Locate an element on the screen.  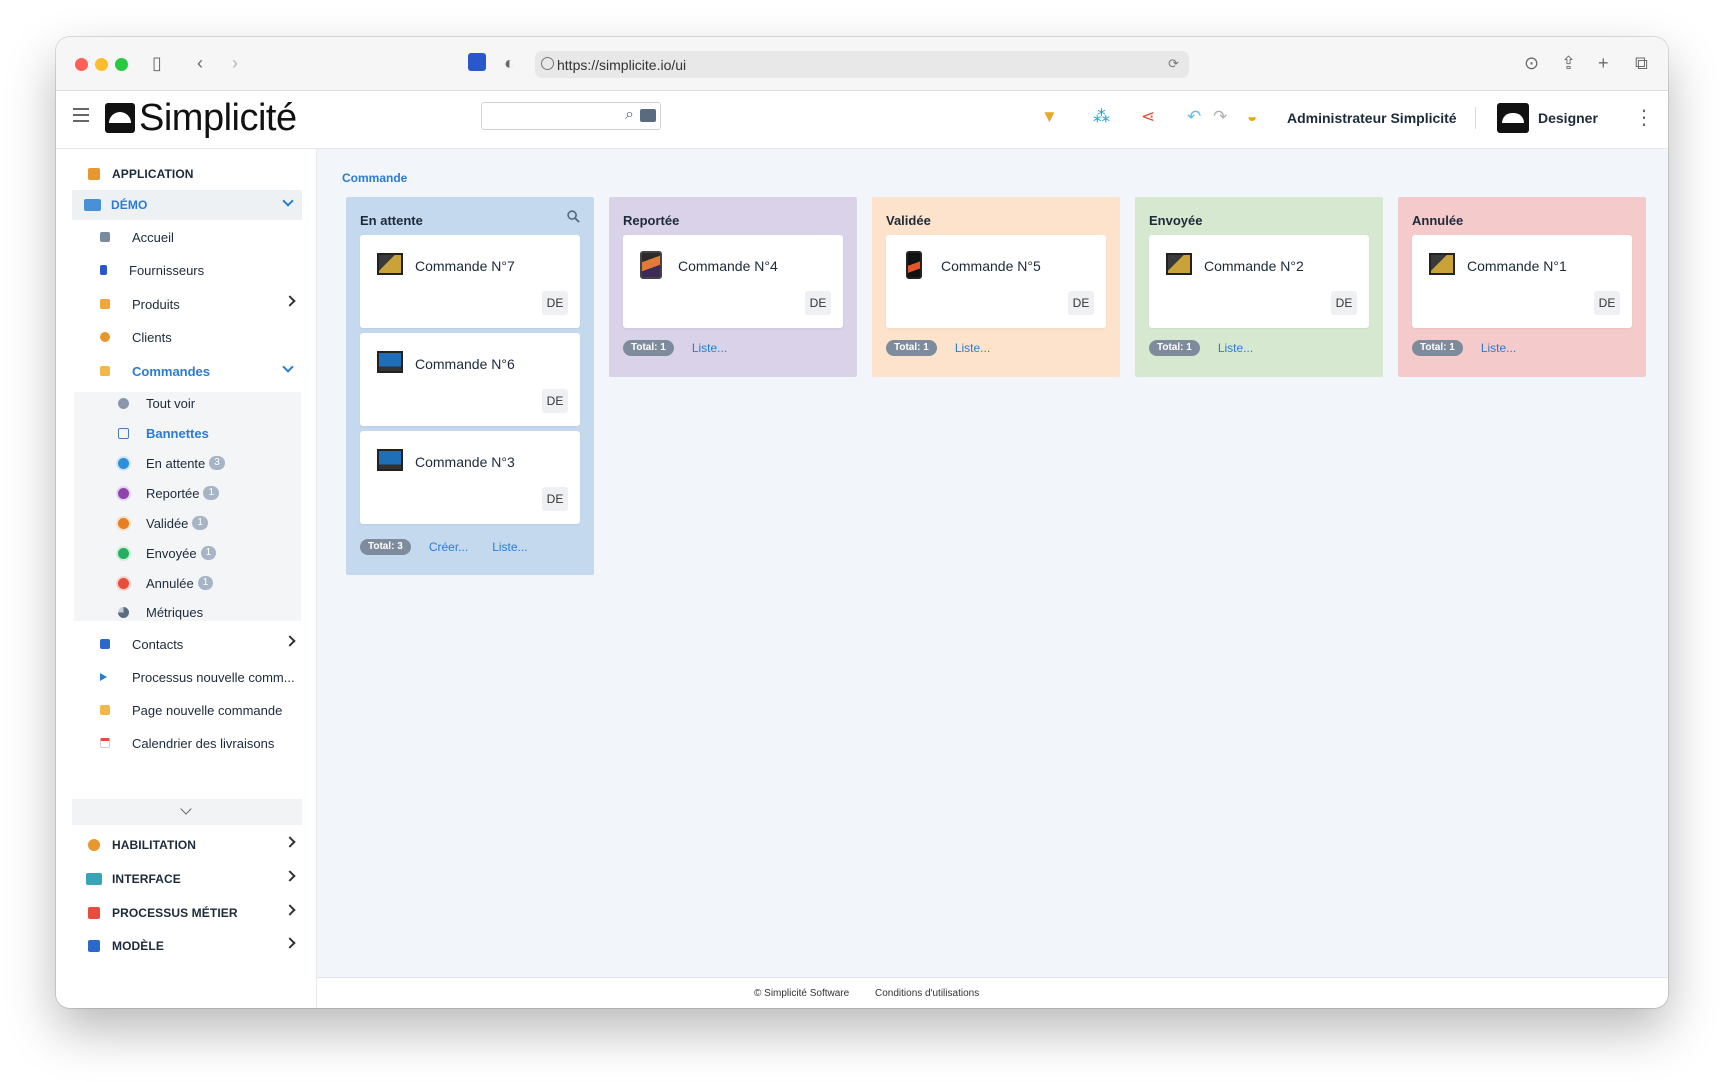
share-icon: ⇪ is located at coordinates (1568, 63).